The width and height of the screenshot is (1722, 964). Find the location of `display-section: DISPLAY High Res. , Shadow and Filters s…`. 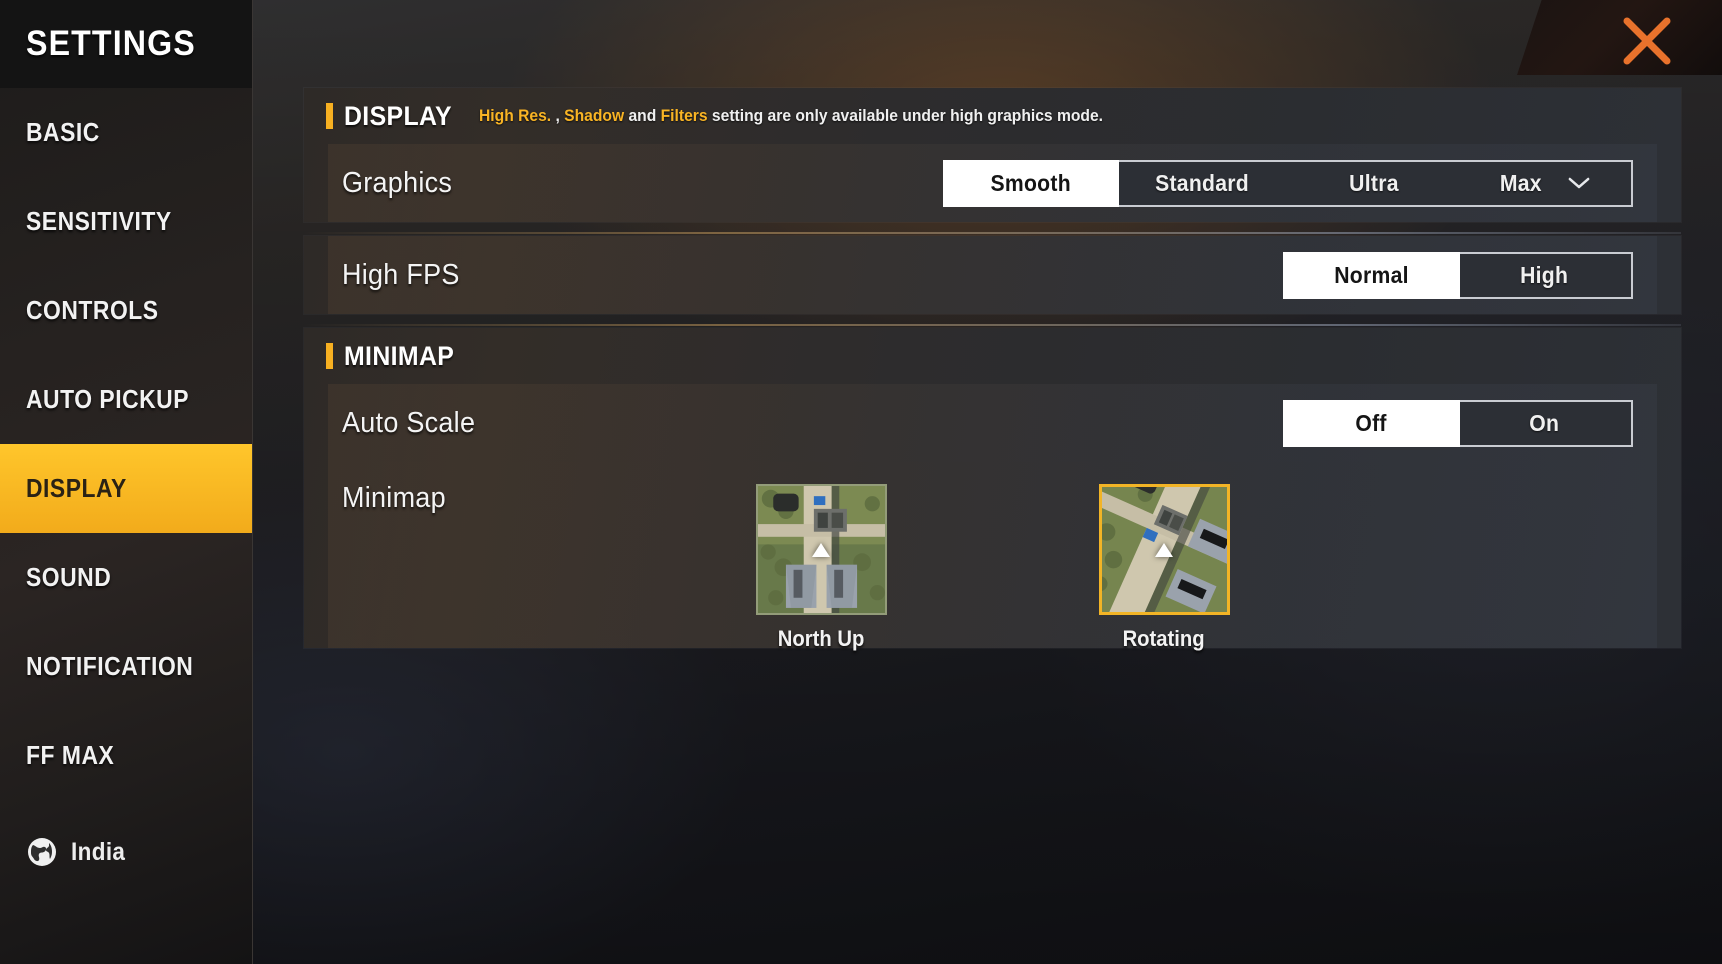

display-section: DISPLAY High Res. , Shadow and Filters s… is located at coordinates (992, 155).